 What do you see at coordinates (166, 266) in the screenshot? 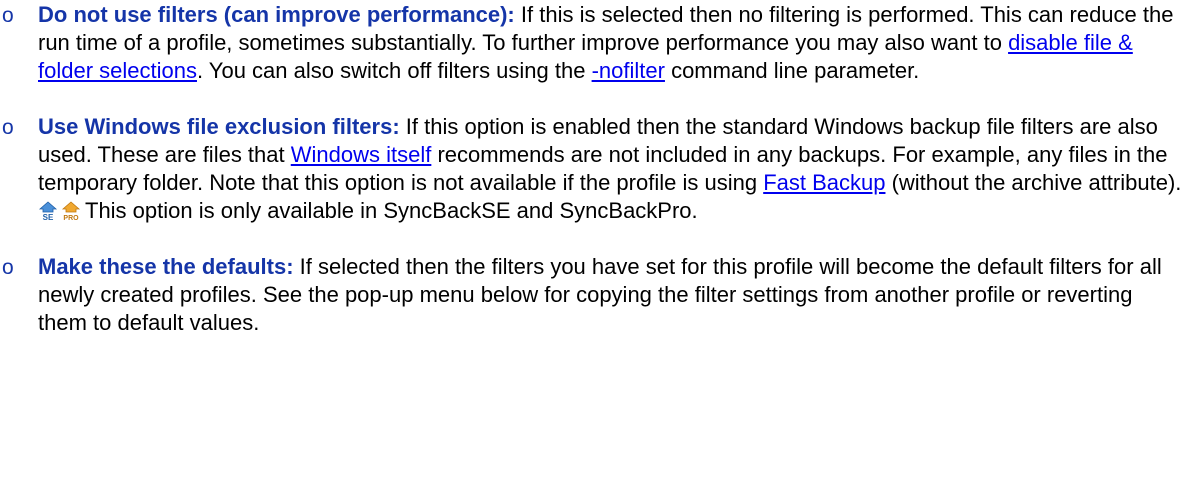
I see `term-heading: Make these the defaults:` at bounding box center [166, 266].